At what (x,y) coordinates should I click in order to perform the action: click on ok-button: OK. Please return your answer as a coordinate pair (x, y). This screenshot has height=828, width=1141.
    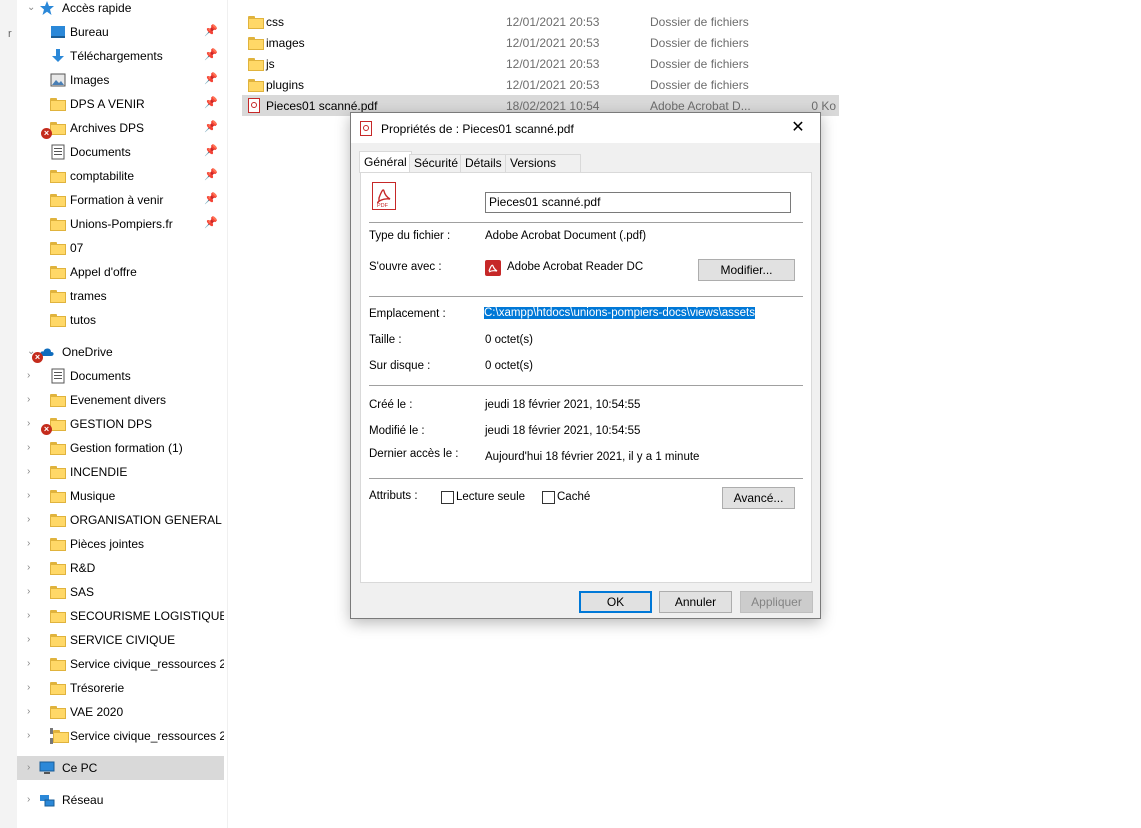
    Looking at the image, I should click on (615, 602).